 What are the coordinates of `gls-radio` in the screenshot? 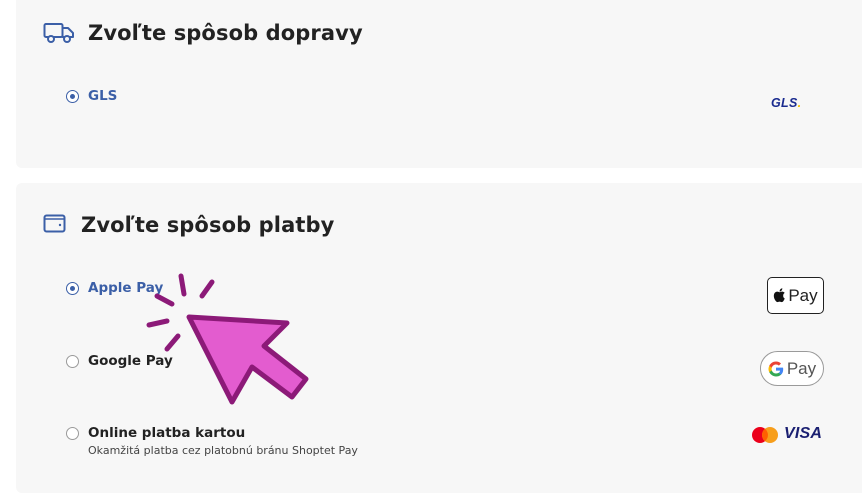 It's located at (72, 96).